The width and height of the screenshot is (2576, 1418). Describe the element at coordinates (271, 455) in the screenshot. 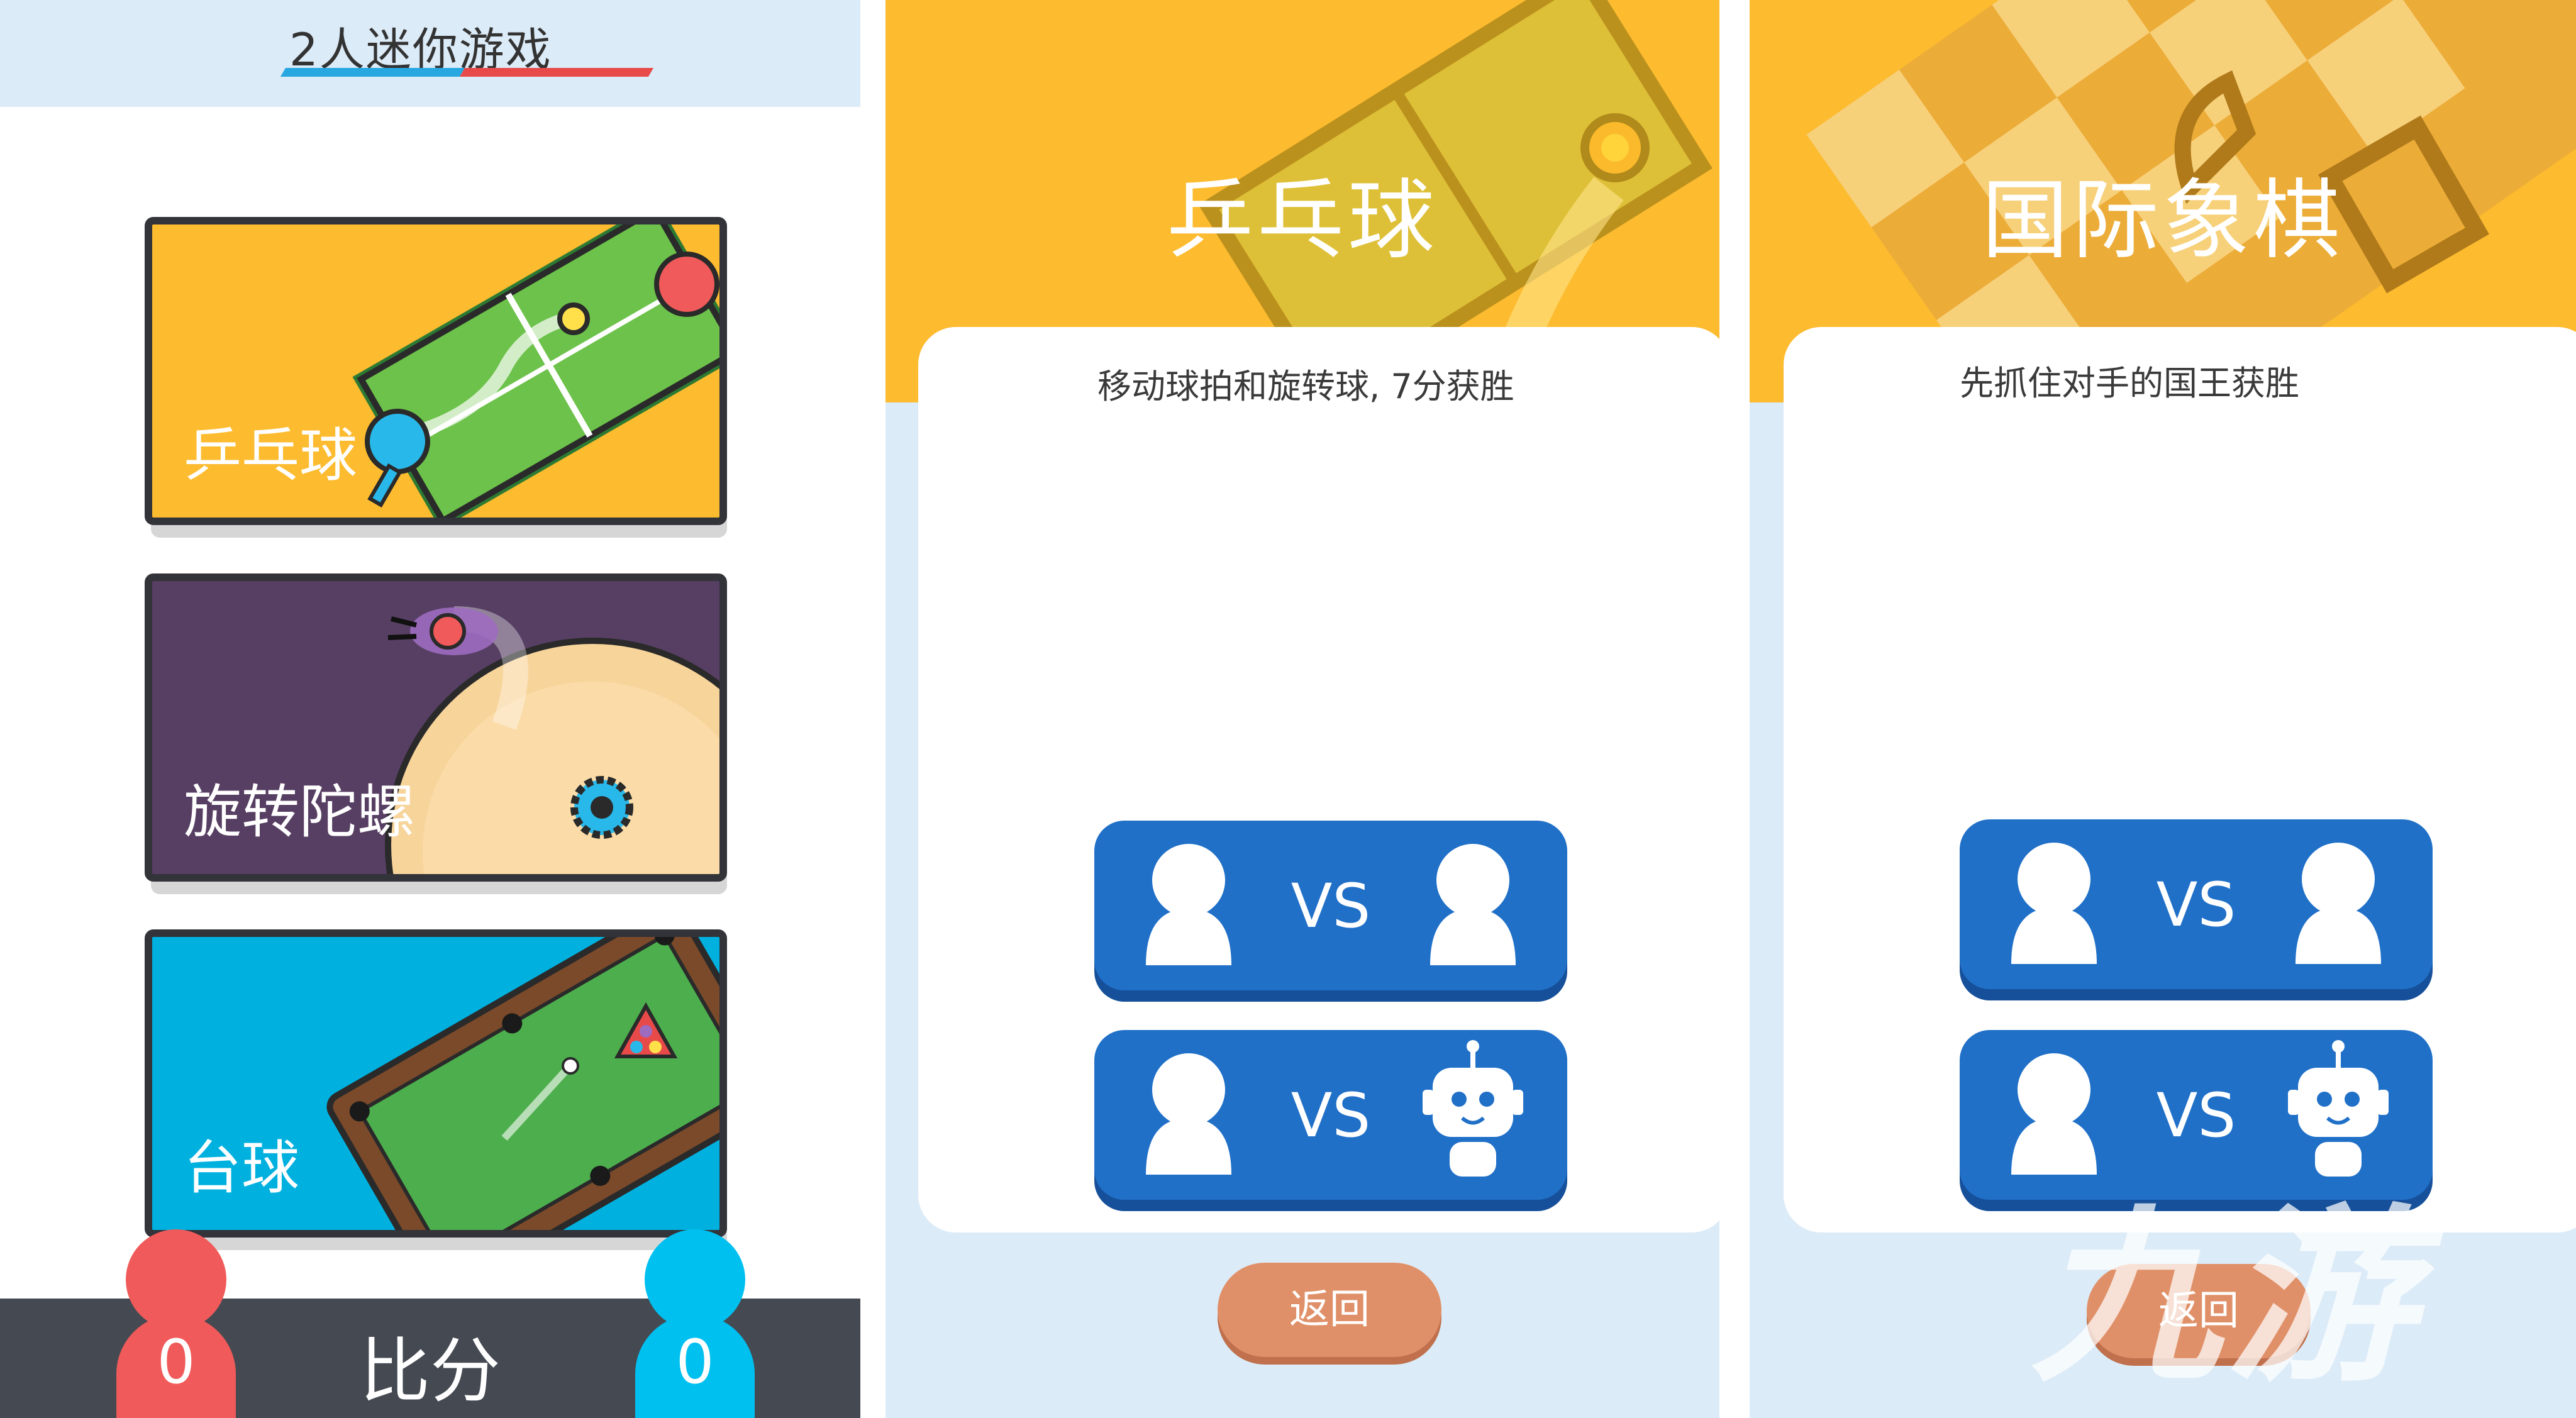

I see `game-label: 乒乓球` at that location.